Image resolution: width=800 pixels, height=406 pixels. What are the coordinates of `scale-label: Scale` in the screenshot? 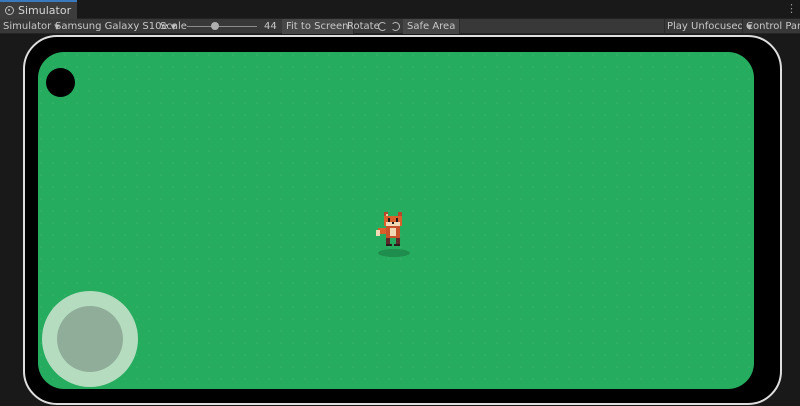 It's located at (173, 26).